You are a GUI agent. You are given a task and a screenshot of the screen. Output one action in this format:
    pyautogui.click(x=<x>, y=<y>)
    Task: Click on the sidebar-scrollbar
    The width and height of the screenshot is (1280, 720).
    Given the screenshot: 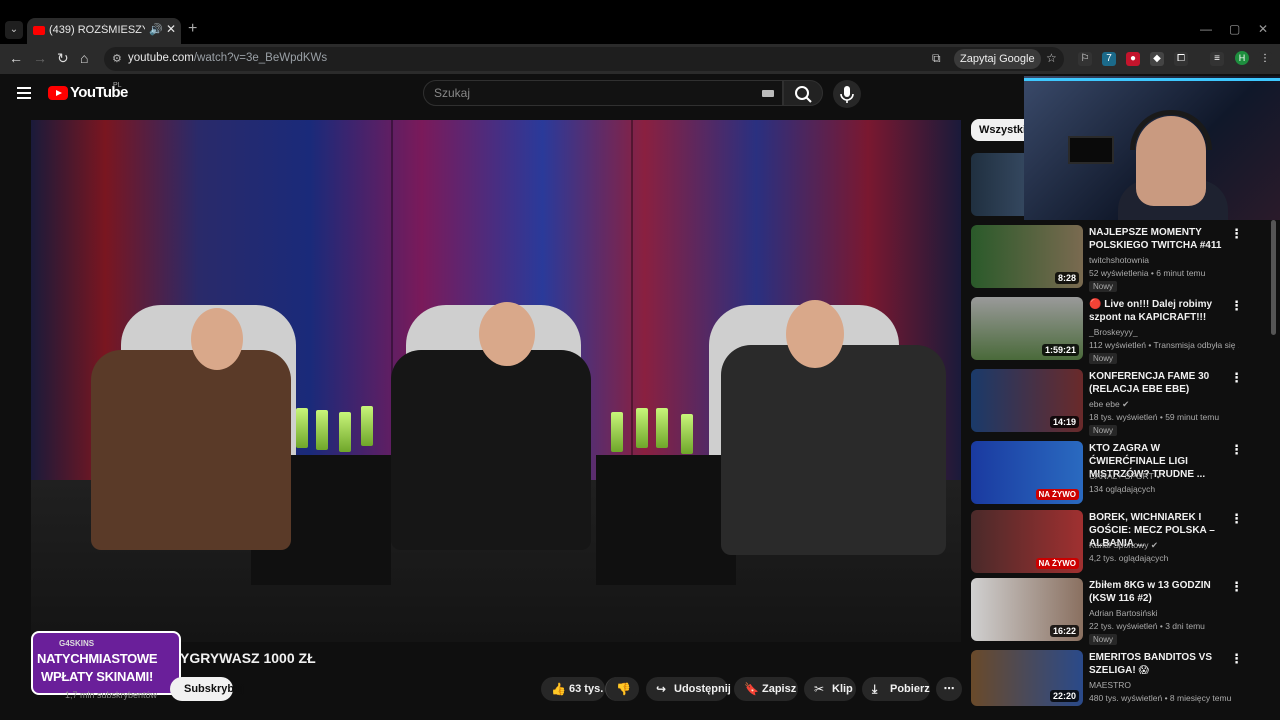 What is the action you would take?
    pyautogui.click(x=1273, y=277)
    